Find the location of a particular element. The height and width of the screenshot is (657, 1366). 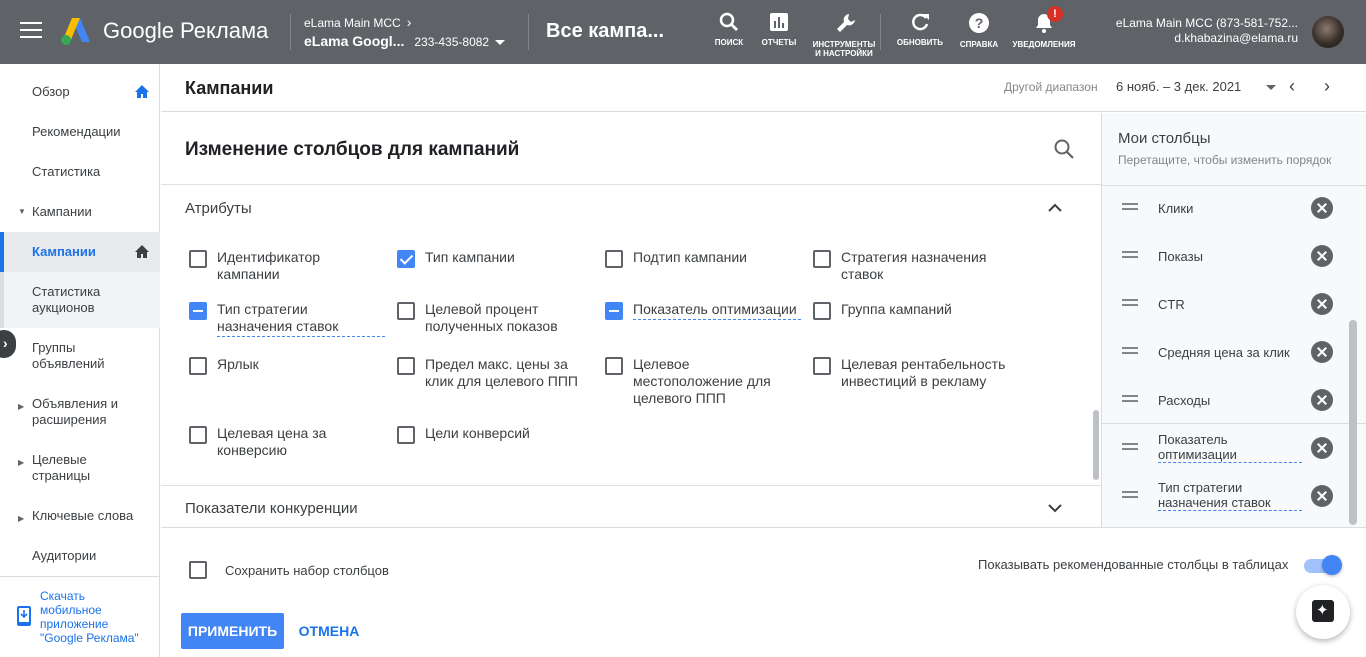

previous-period-button: ‹ is located at coordinates (1292, 86).